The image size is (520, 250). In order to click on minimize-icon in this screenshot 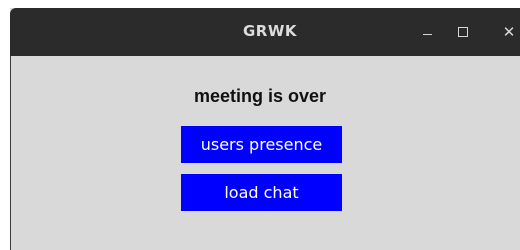, I will do `click(427, 34)`.